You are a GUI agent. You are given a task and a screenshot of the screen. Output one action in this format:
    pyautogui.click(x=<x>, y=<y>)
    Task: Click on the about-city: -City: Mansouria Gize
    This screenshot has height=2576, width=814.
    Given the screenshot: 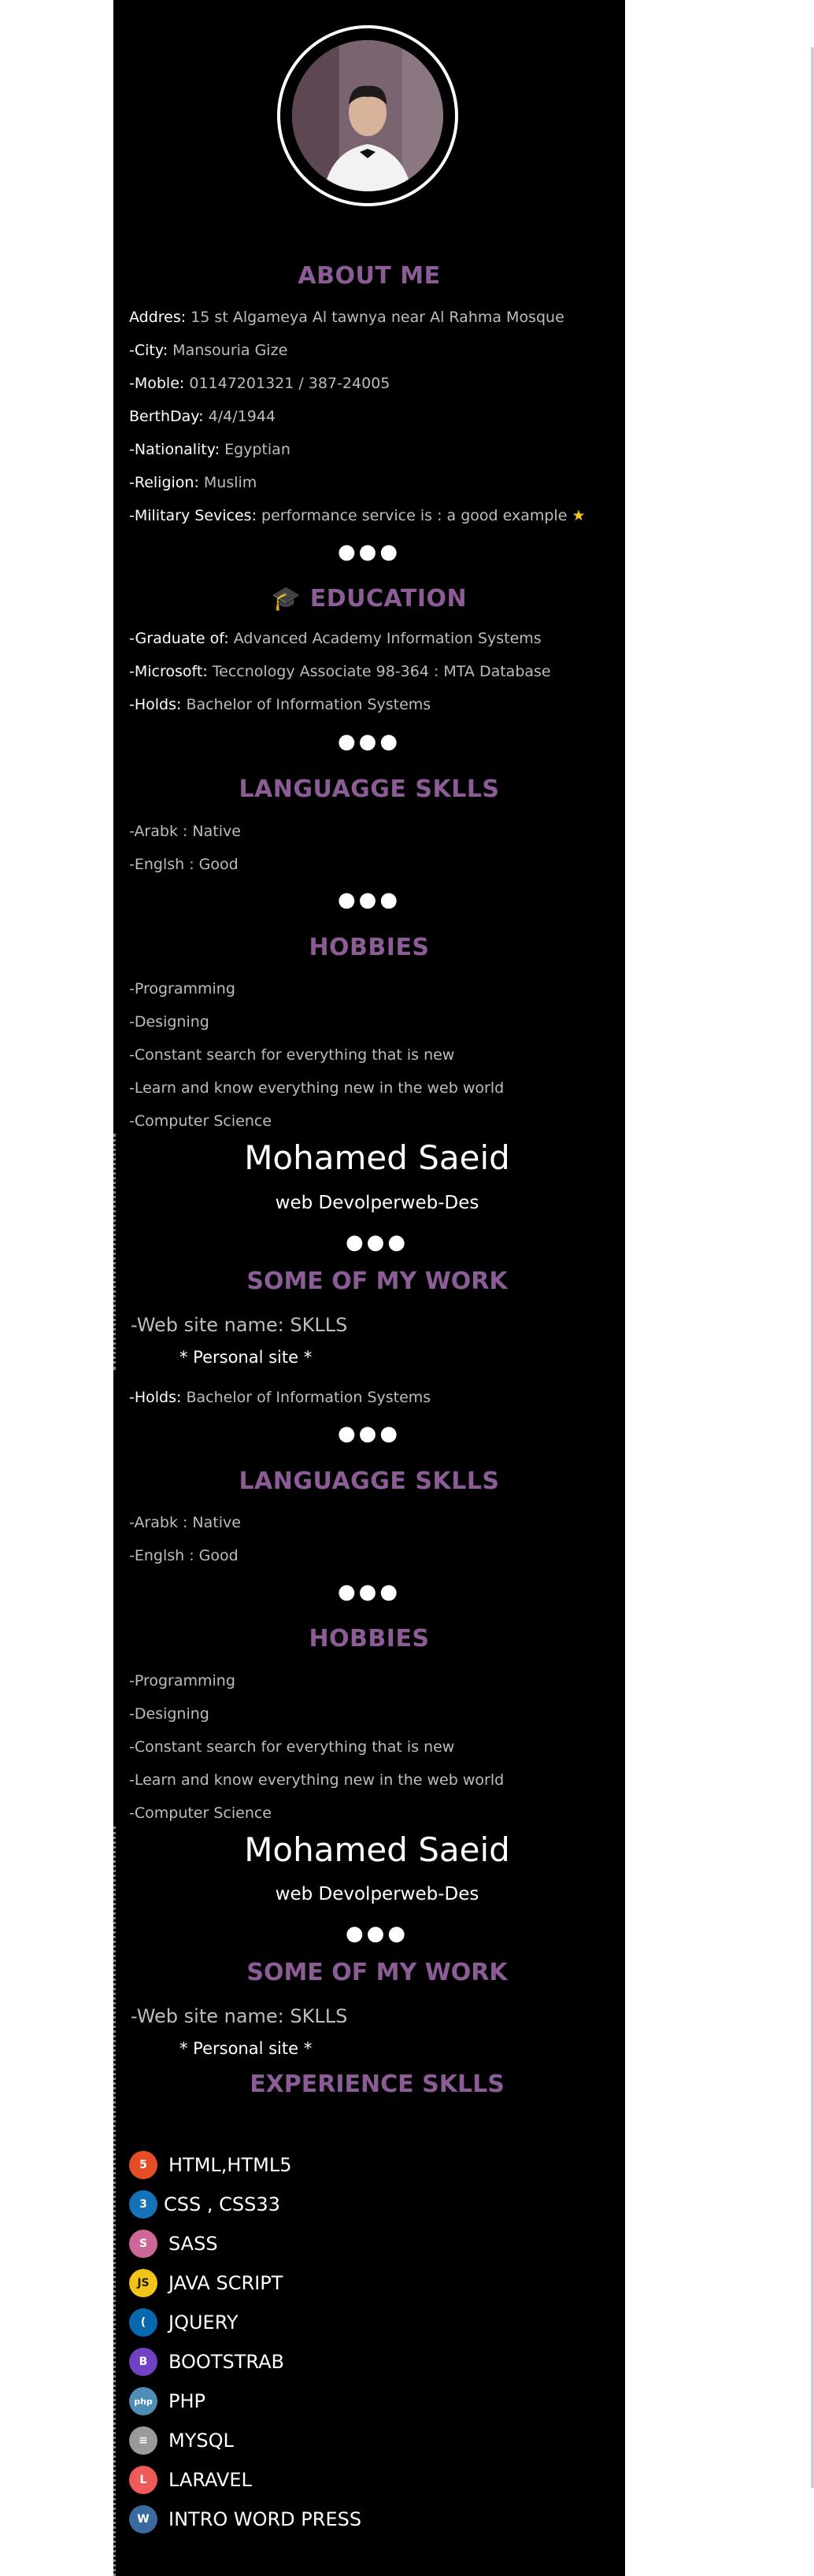 What is the action you would take?
    pyautogui.click(x=208, y=350)
    